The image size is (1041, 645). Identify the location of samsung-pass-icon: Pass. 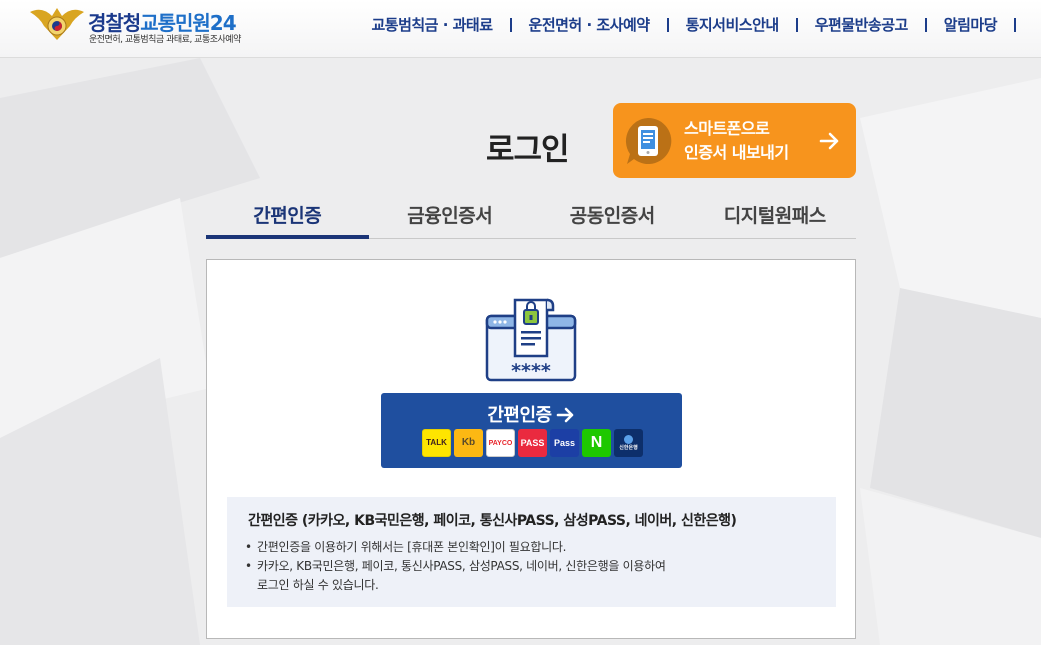
(564, 443).